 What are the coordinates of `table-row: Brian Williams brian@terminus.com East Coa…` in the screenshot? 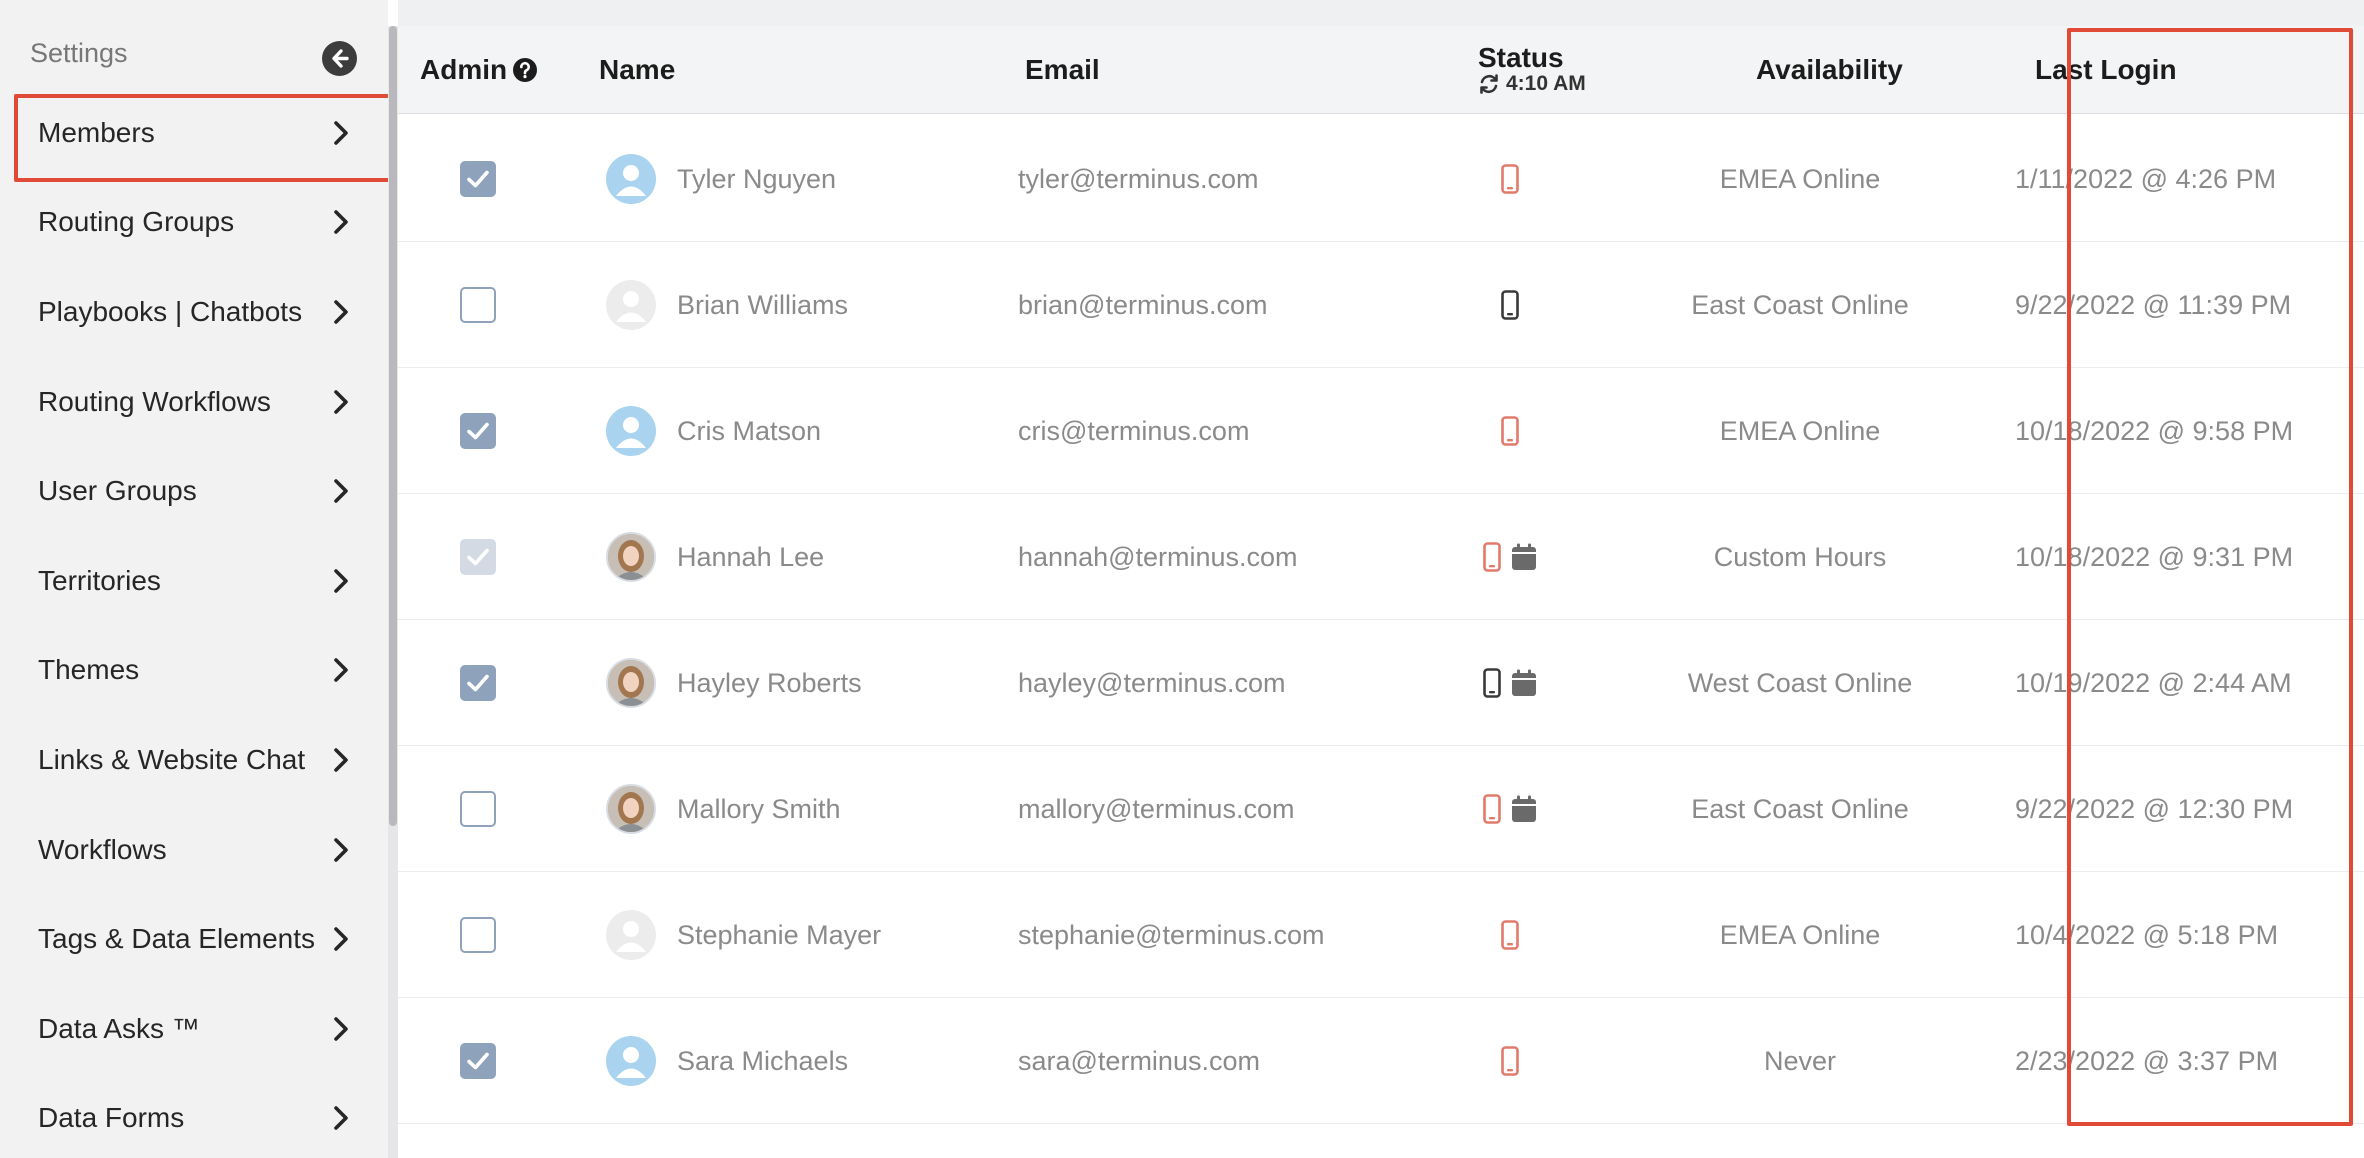 It's located at (1381, 305).